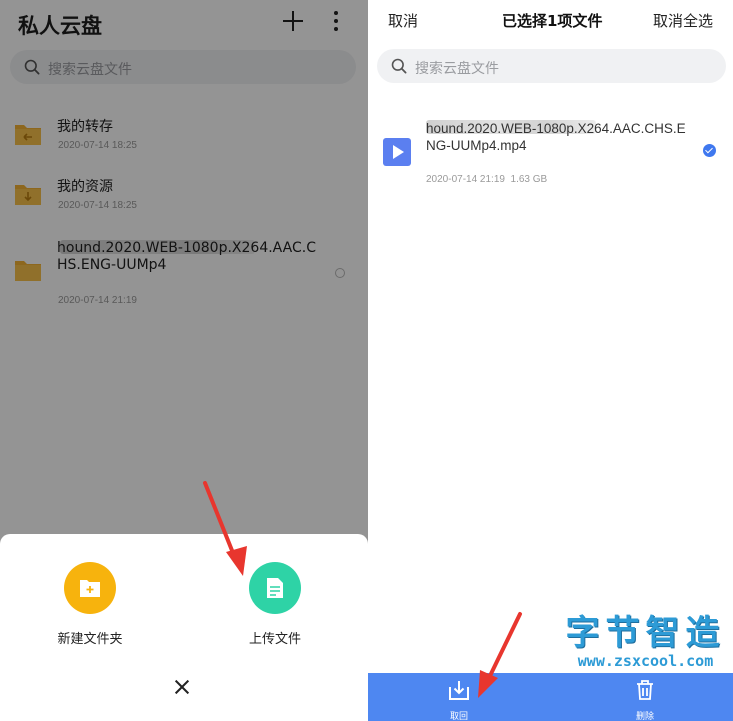 The height and width of the screenshot is (721, 733). I want to click on delete-button: 删除, so click(645, 700).